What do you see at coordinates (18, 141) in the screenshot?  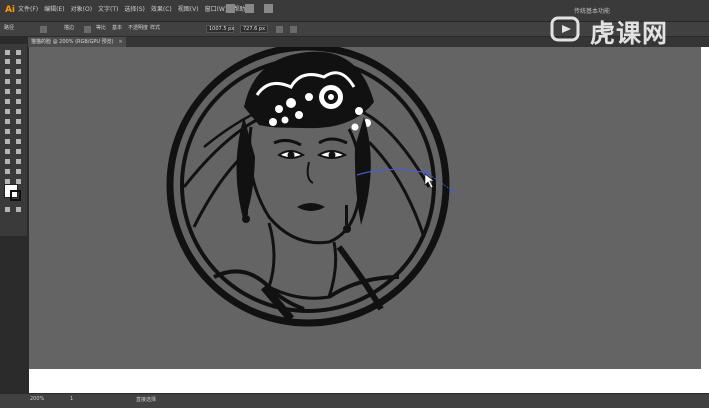 I see `gradient-icon` at bounding box center [18, 141].